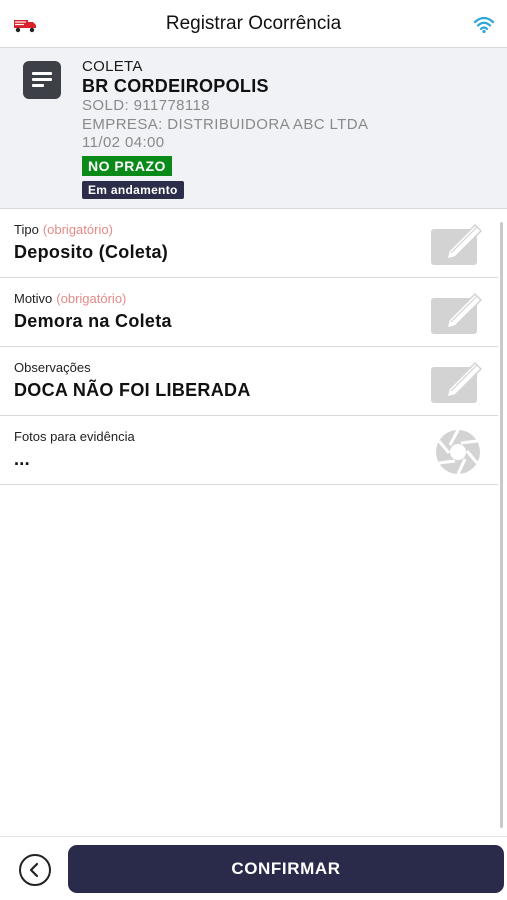 This screenshot has height=900, width=507. What do you see at coordinates (42, 80) in the screenshot?
I see `document-icon` at bounding box center [42, 80].